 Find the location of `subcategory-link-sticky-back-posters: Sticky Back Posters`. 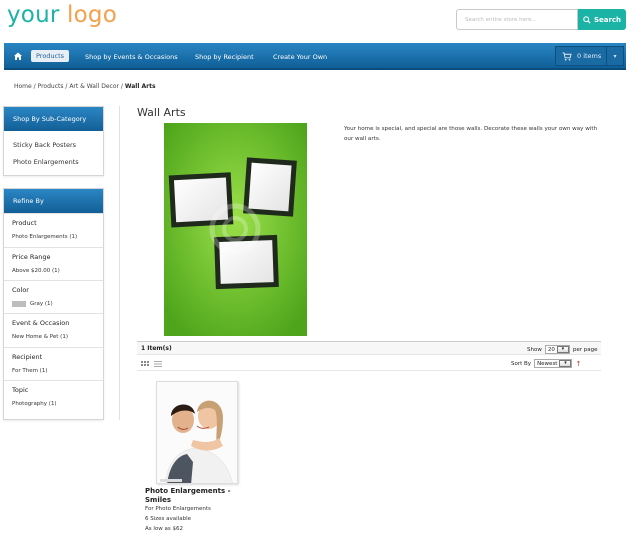

subcategory-link-sticky-back-posters: Sticky Back Posters is located at coordinates (44, 145).